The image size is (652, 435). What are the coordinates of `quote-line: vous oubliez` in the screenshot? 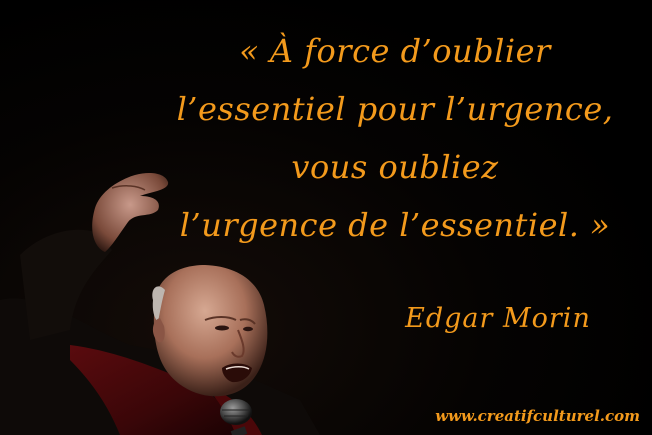 It's located at (395, 167).